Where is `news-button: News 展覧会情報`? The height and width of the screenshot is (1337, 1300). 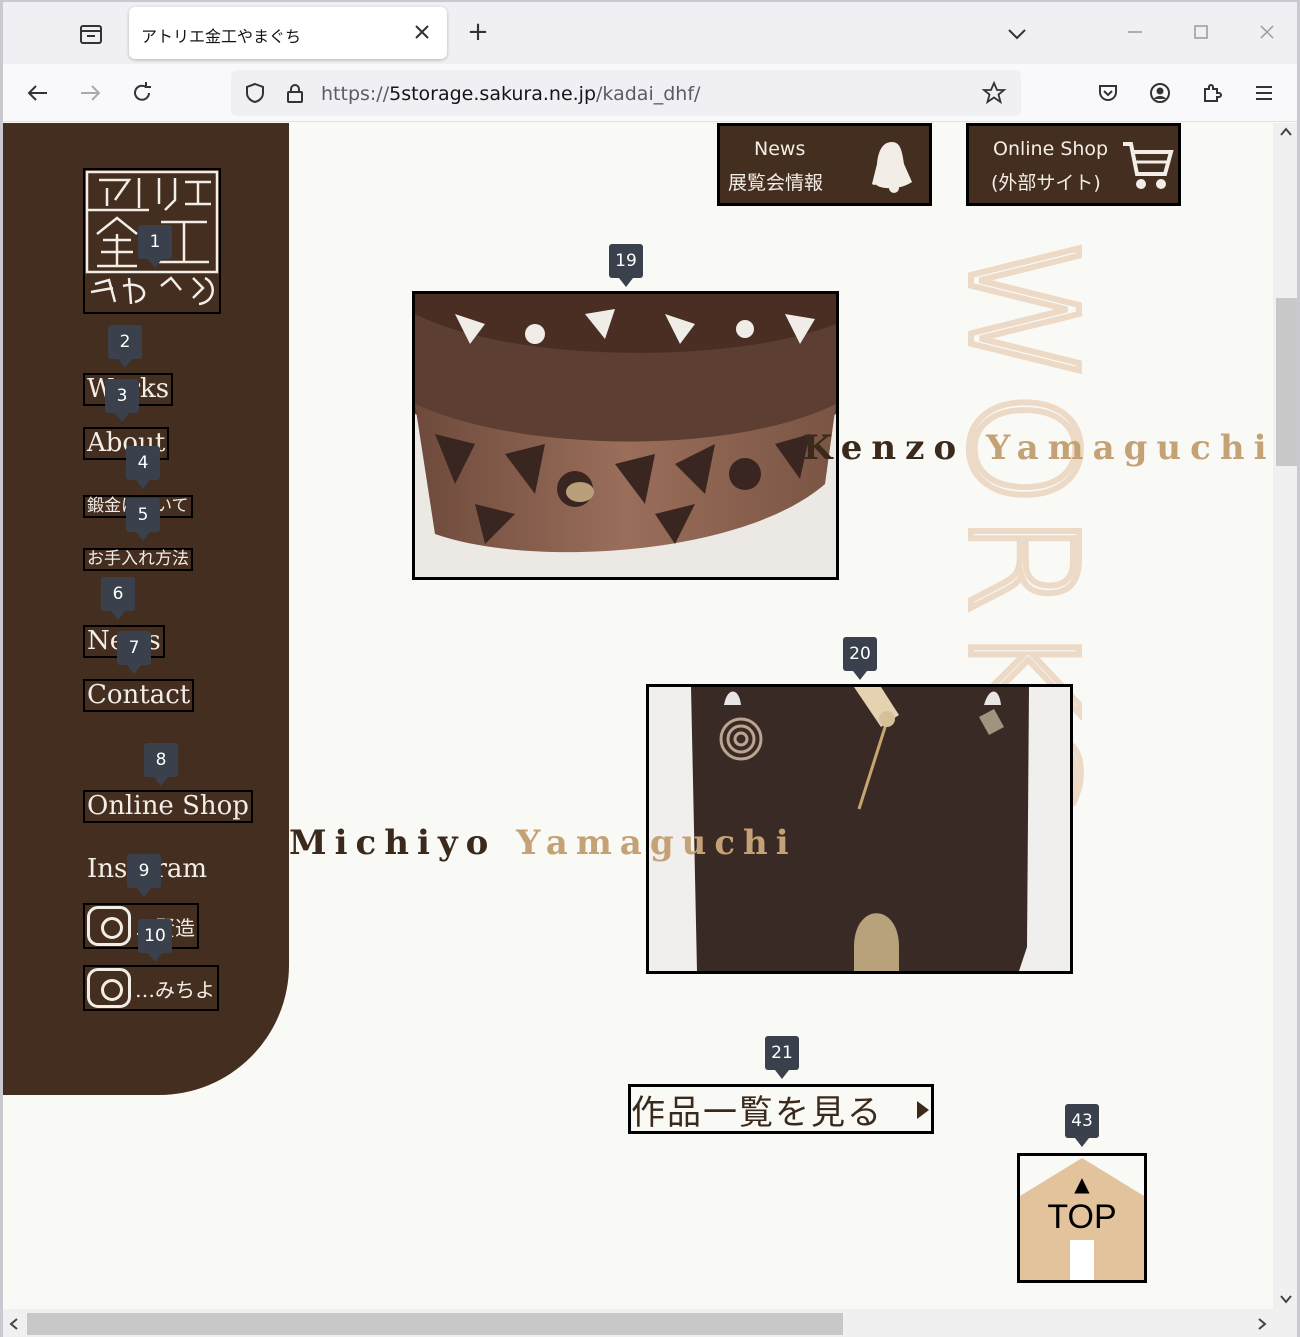
news-button: News 展覧会情報 is located at coordinates (824, 164).